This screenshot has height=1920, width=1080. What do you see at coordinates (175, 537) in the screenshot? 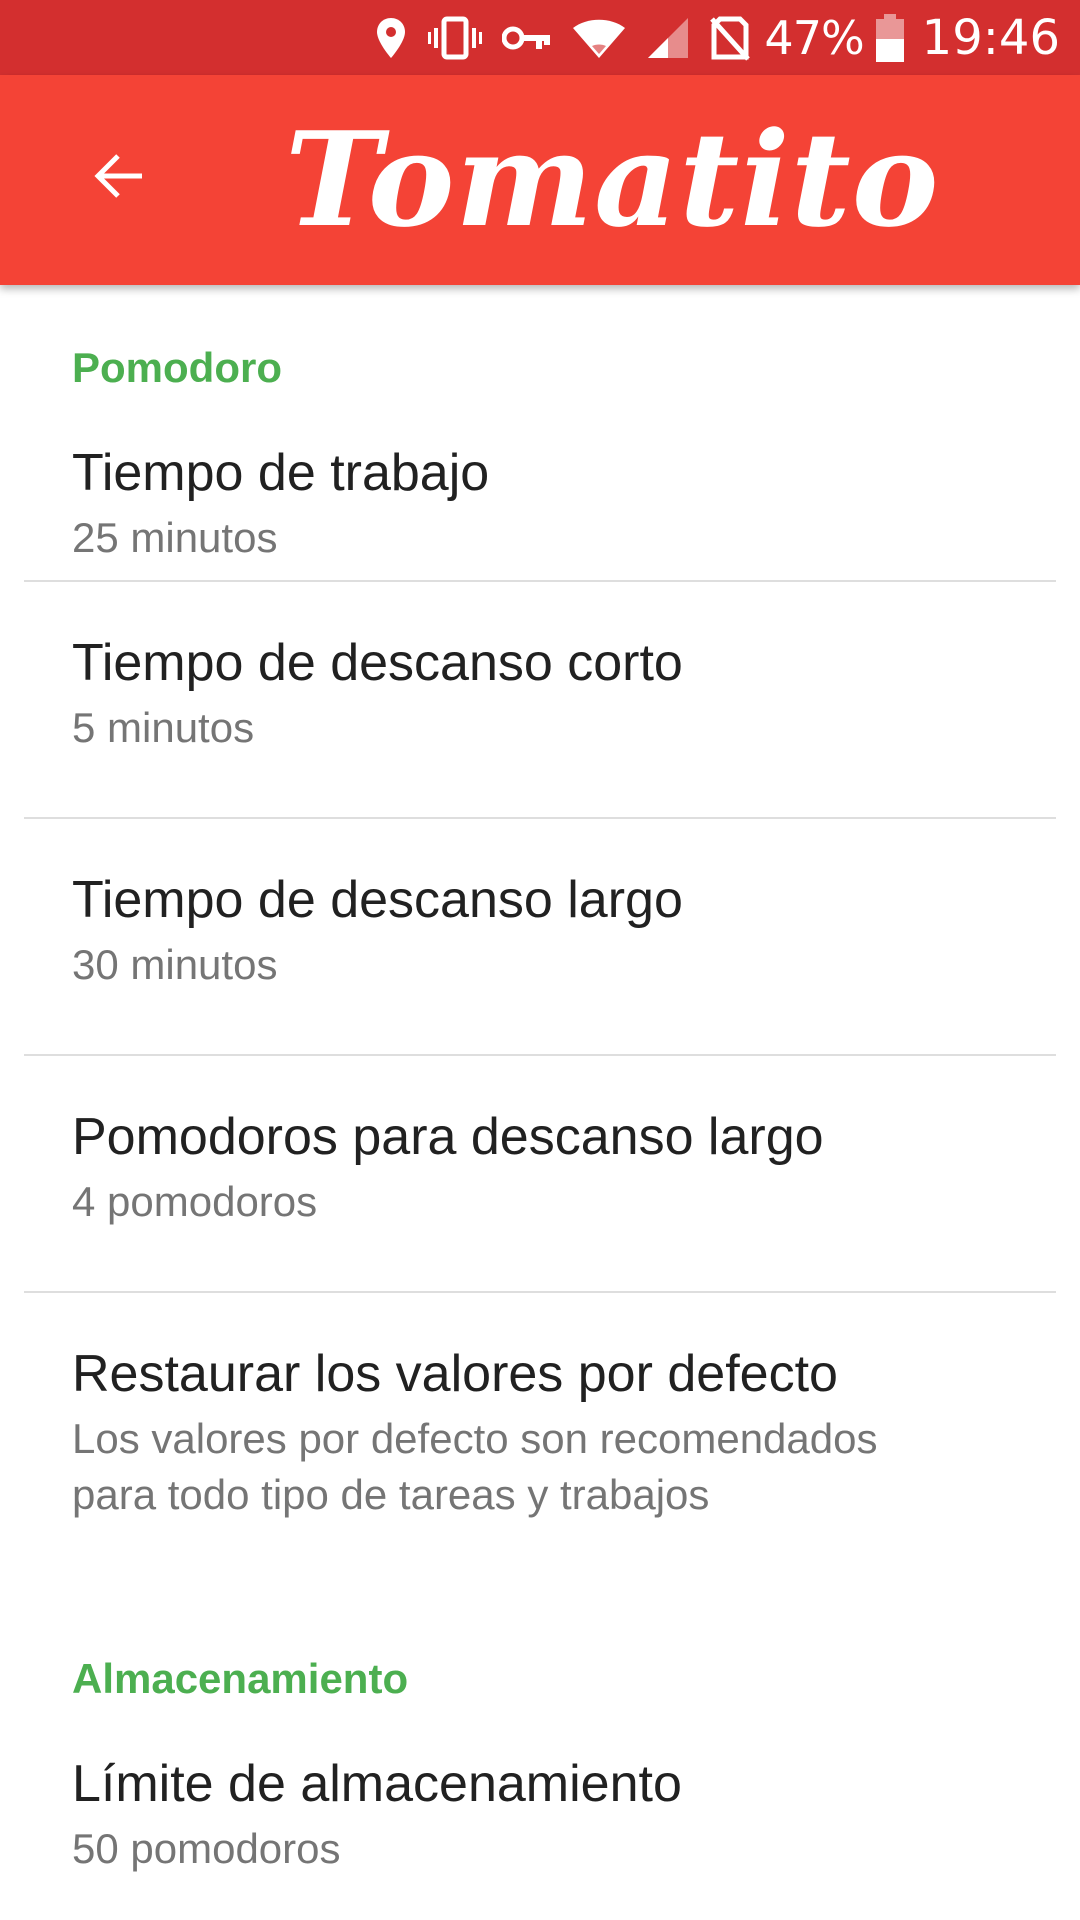
I see `pref-summary: 25 minutos` at bounding box center [175, 537].